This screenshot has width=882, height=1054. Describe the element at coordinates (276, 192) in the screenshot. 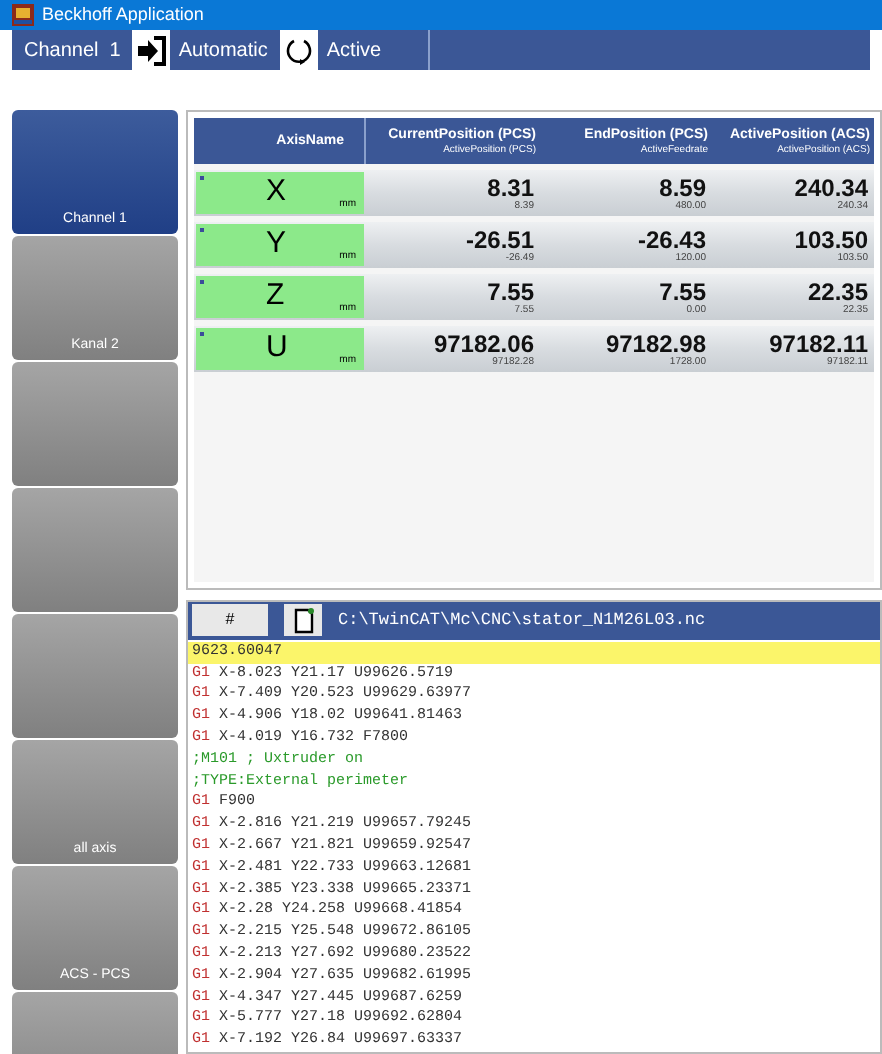

I see `axis-name: X` at that location.